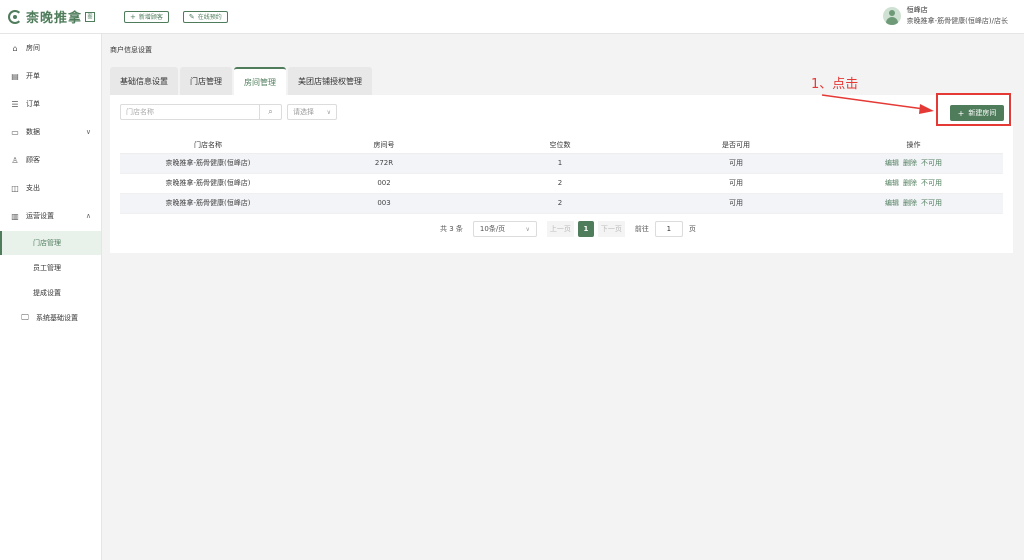  I want to click on status-select: 请选择 ∨, so click(312, 112).